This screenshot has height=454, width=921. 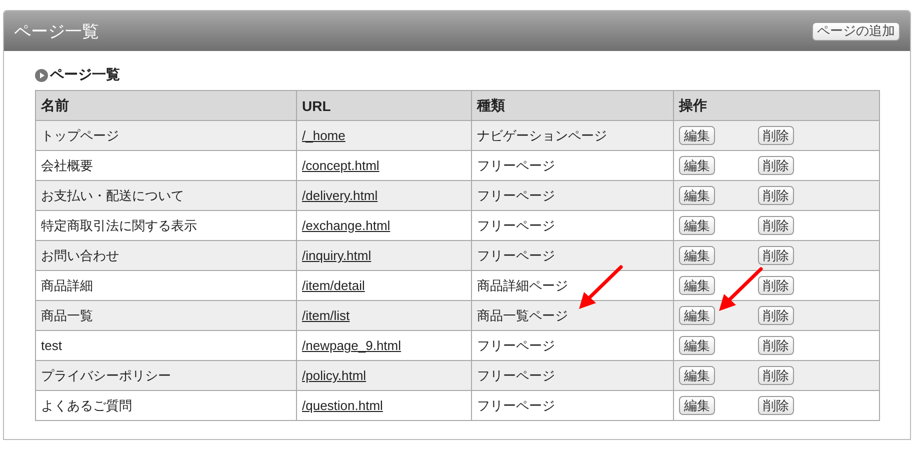 I want to click on column-header: 名前, so click(x=166, y=105).